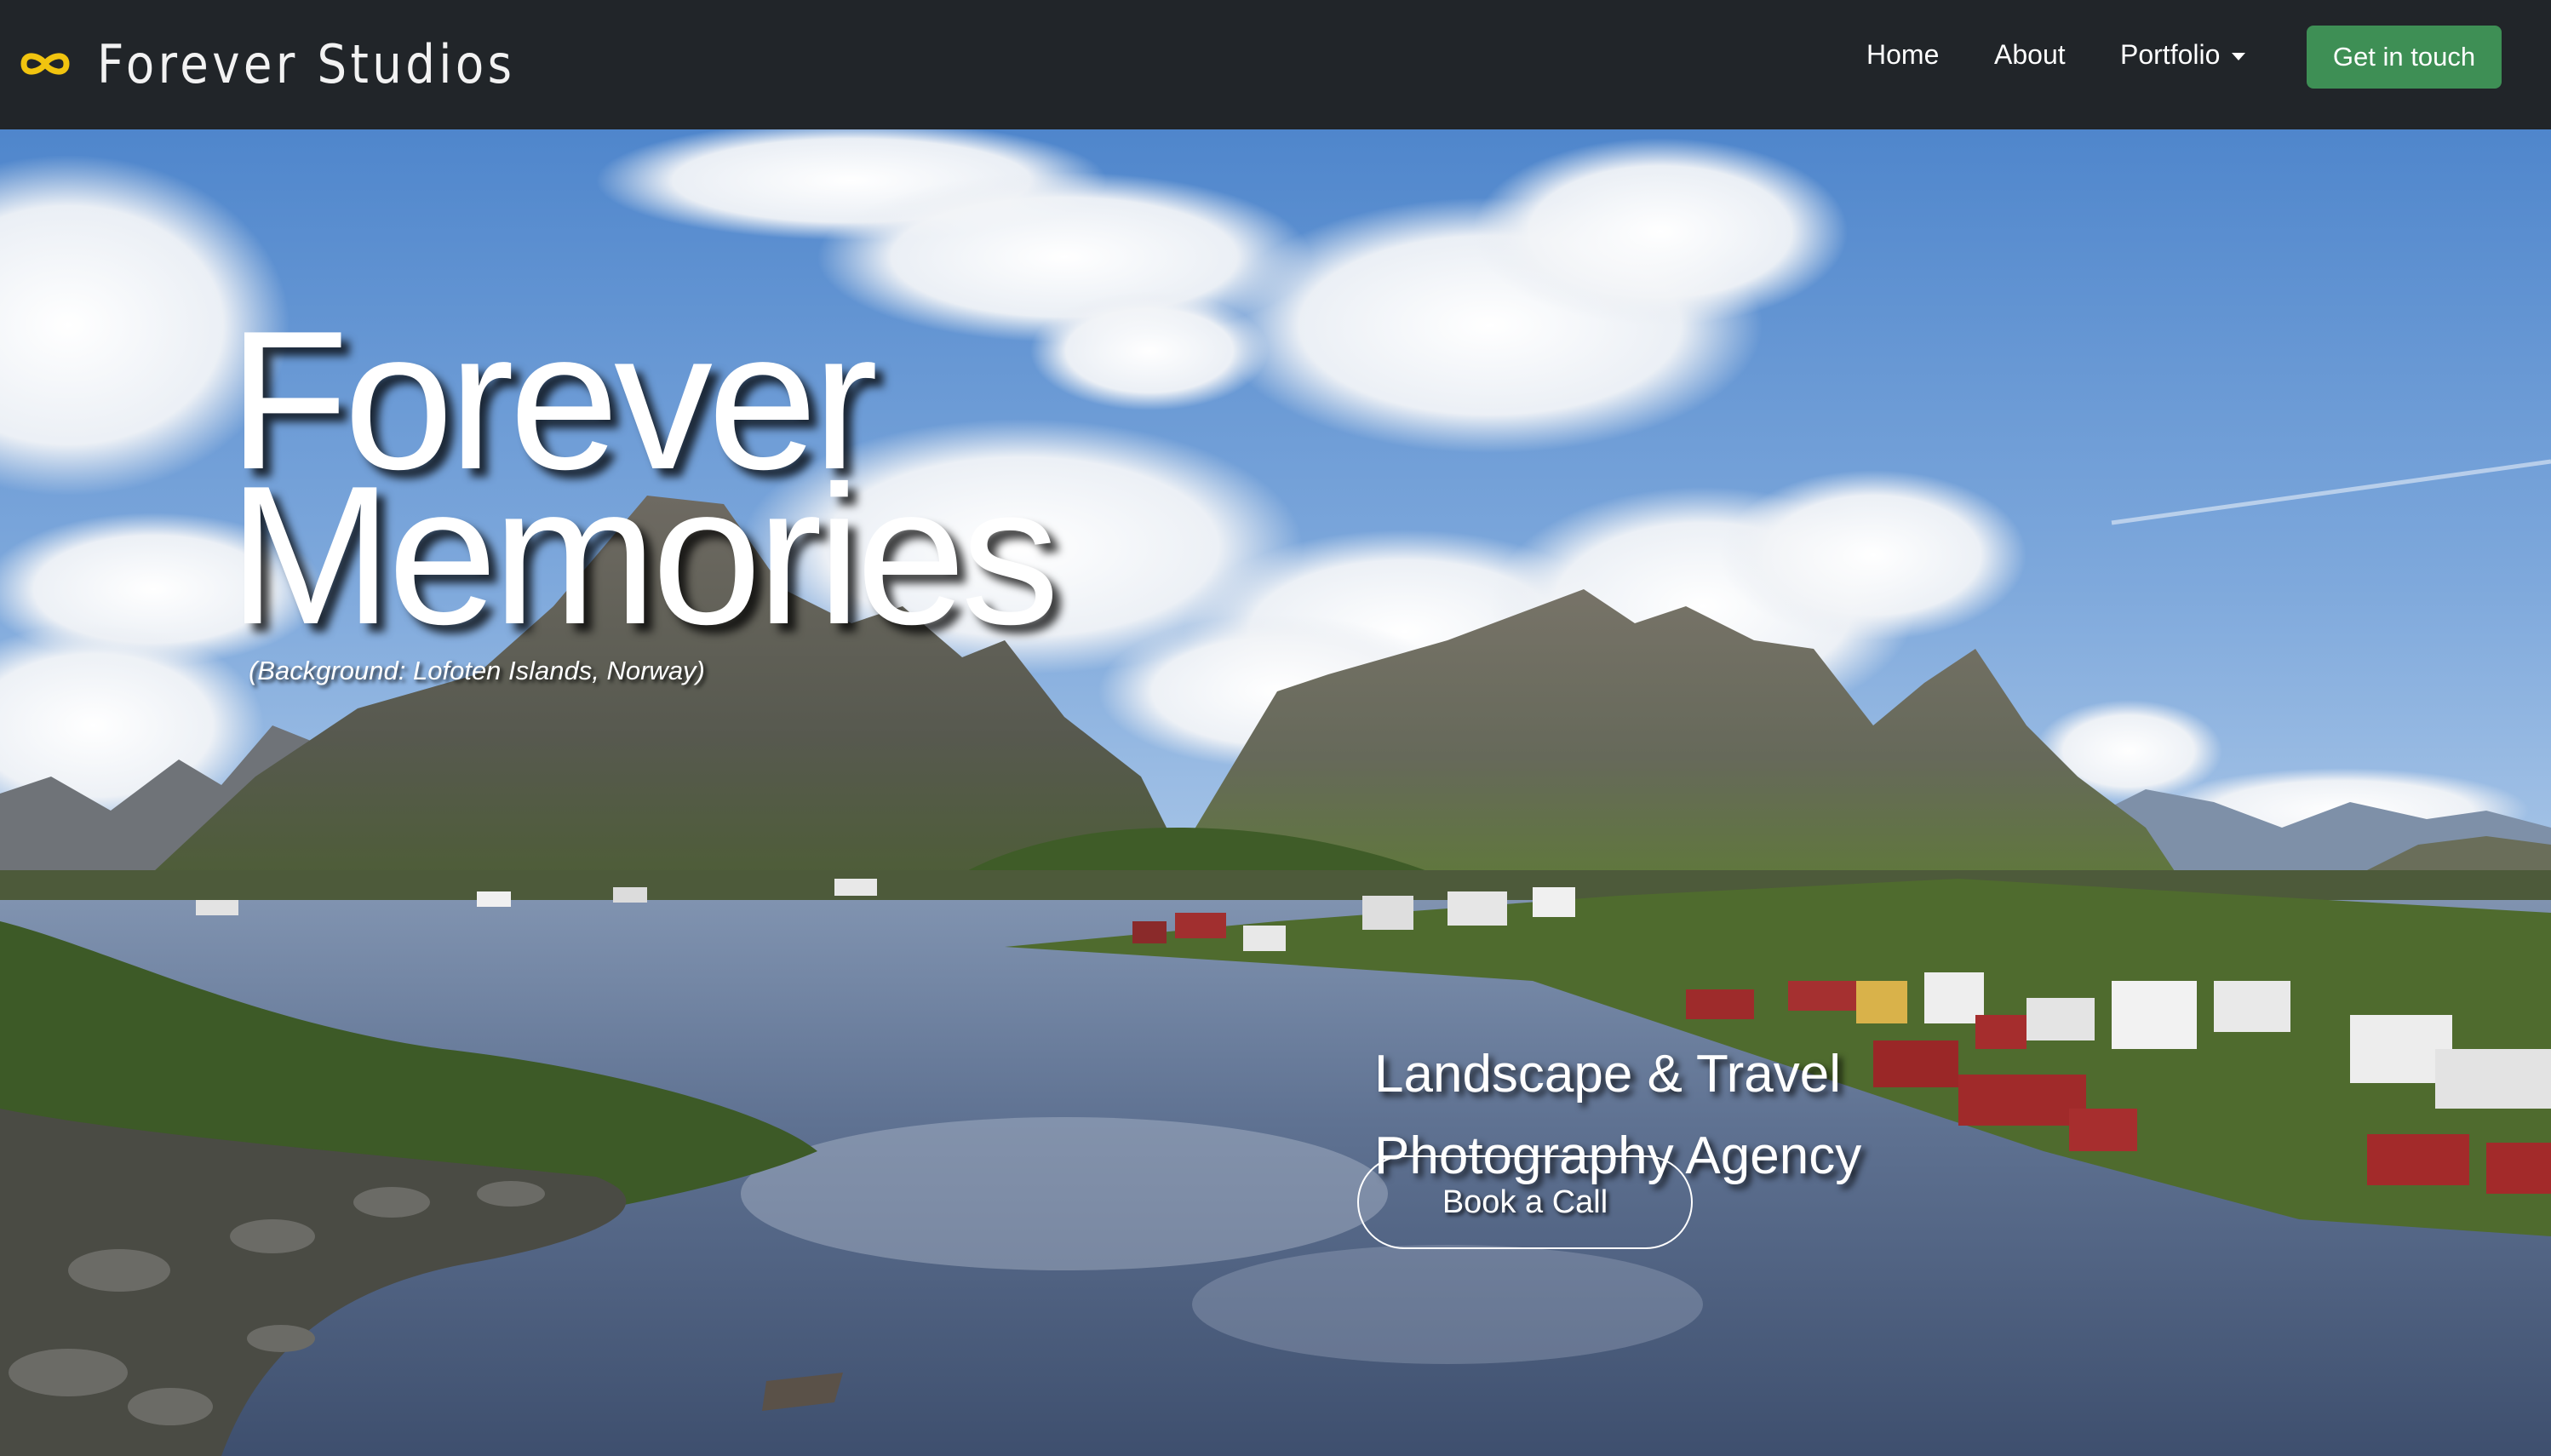  What do you see at coordinates (477, 670) in the screenshot?
I see `hero-background-caption: (Background: Lofoten Islands, Norway)` at bounding box center [477, 670].